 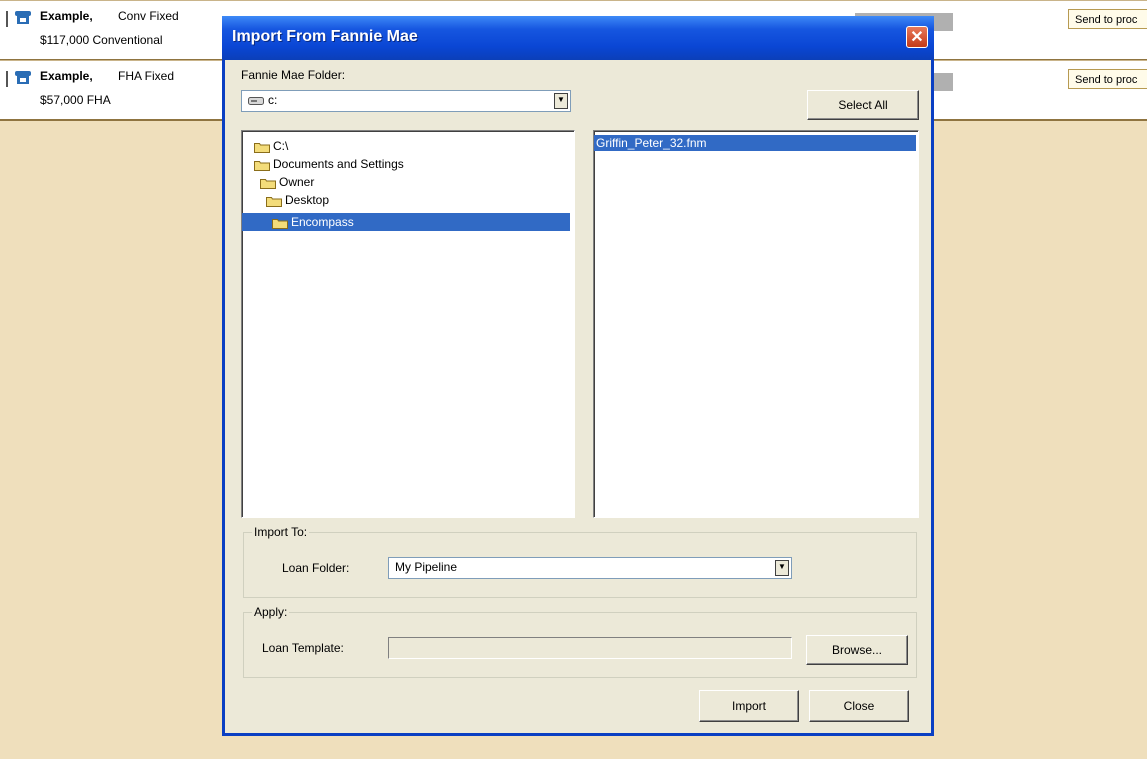 I want to click on file-item: Griffin_Peter_32.fnm, so click(x=755, y=143).